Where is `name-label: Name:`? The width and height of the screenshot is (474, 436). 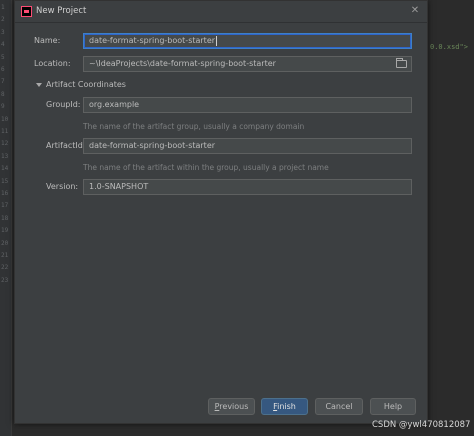
name-label: Name: is located at coordinates (47, 40).